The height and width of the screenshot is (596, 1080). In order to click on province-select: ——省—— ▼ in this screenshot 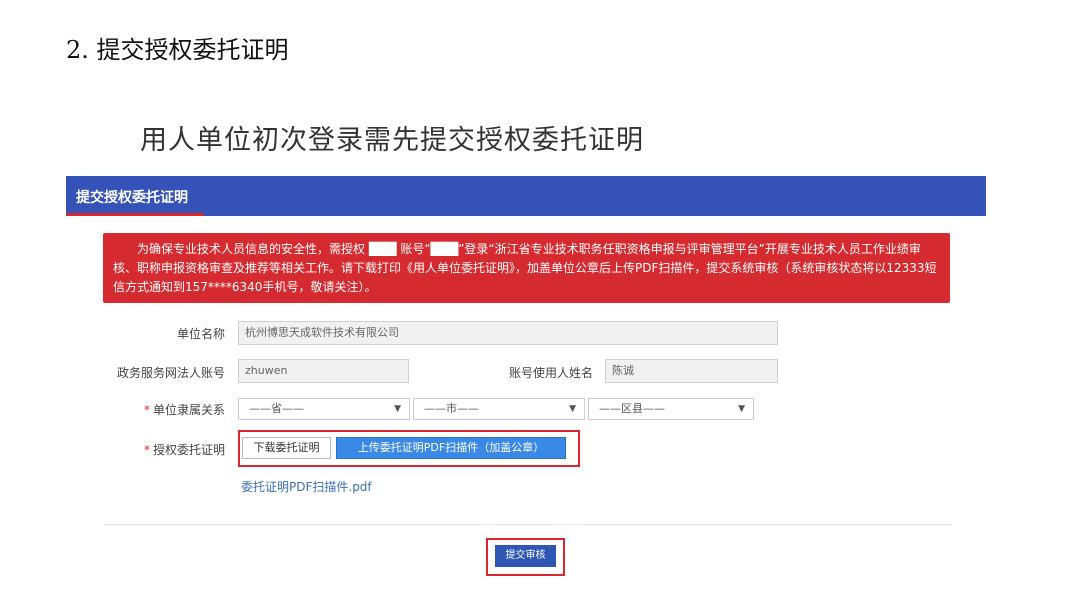, I will do `click(324, 409)`.